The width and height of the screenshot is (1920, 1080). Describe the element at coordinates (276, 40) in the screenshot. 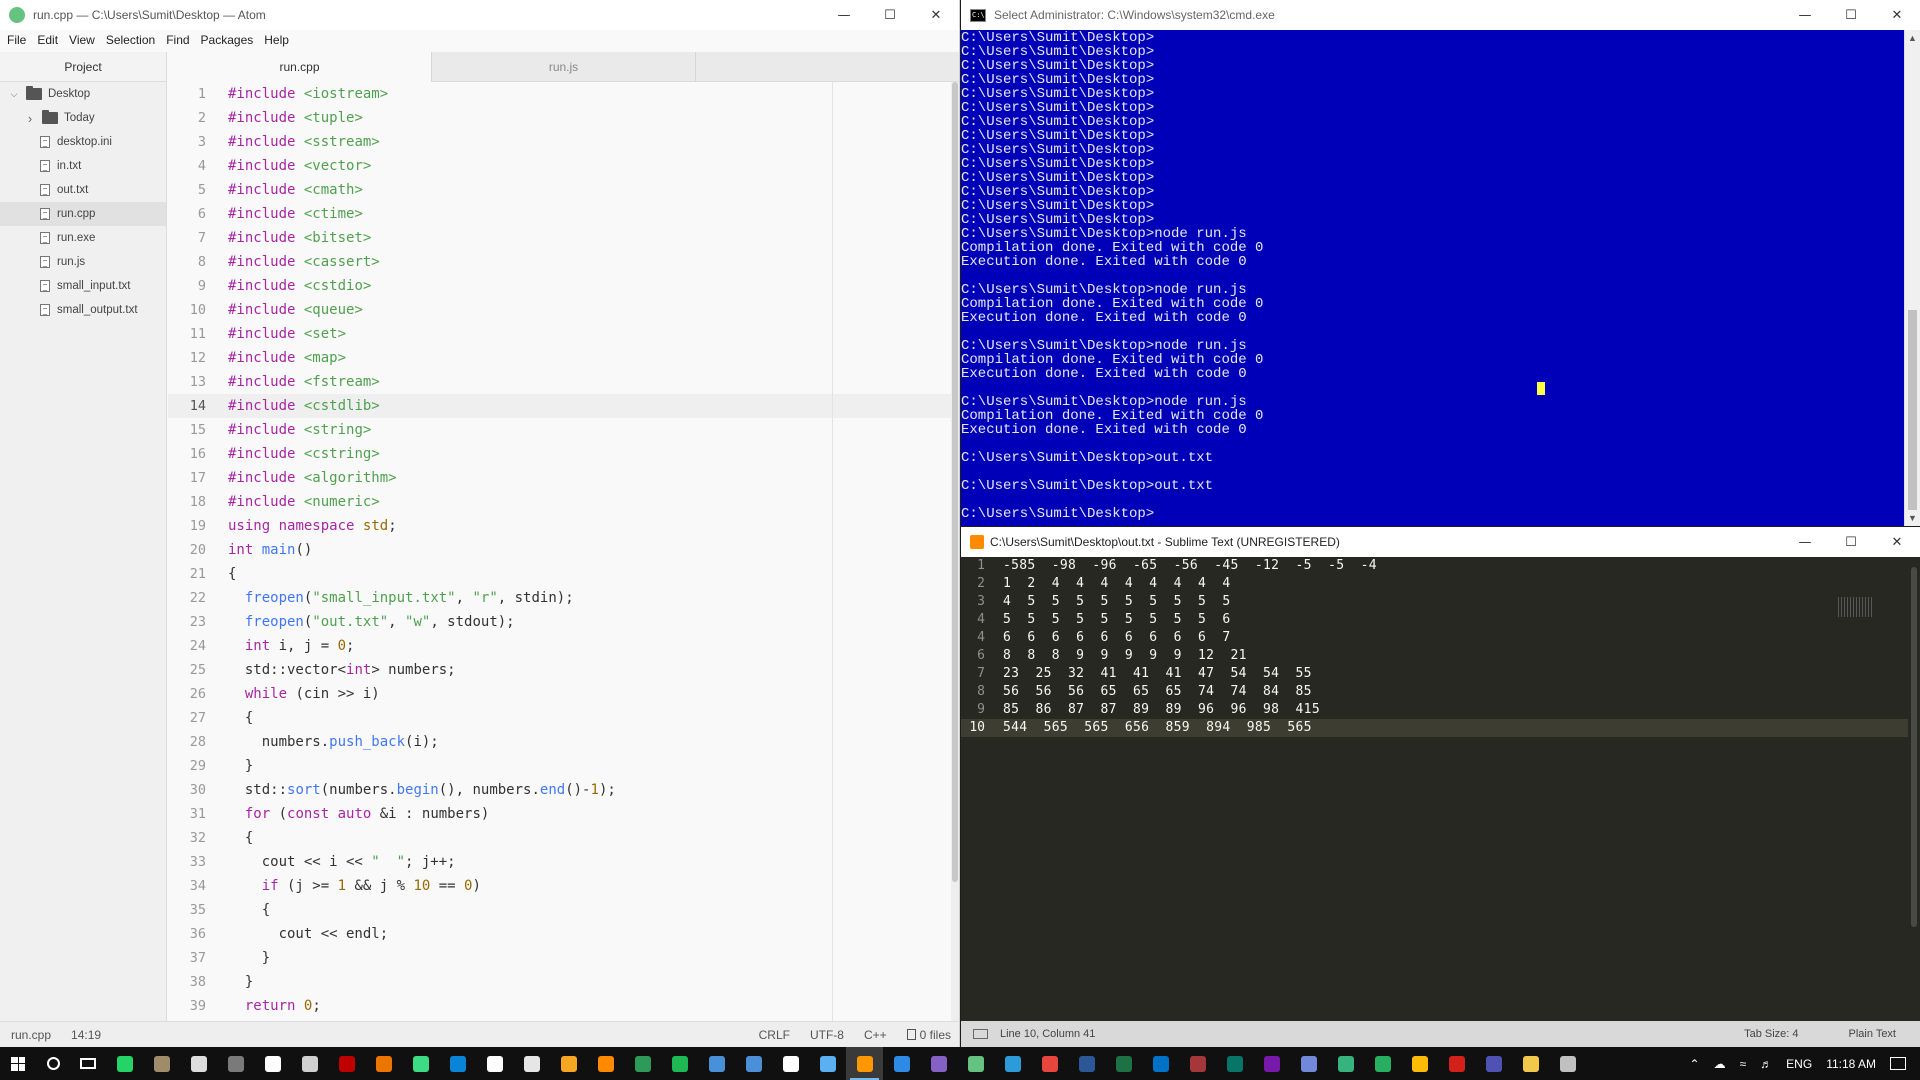

I see `menu-help: Help` at that location.